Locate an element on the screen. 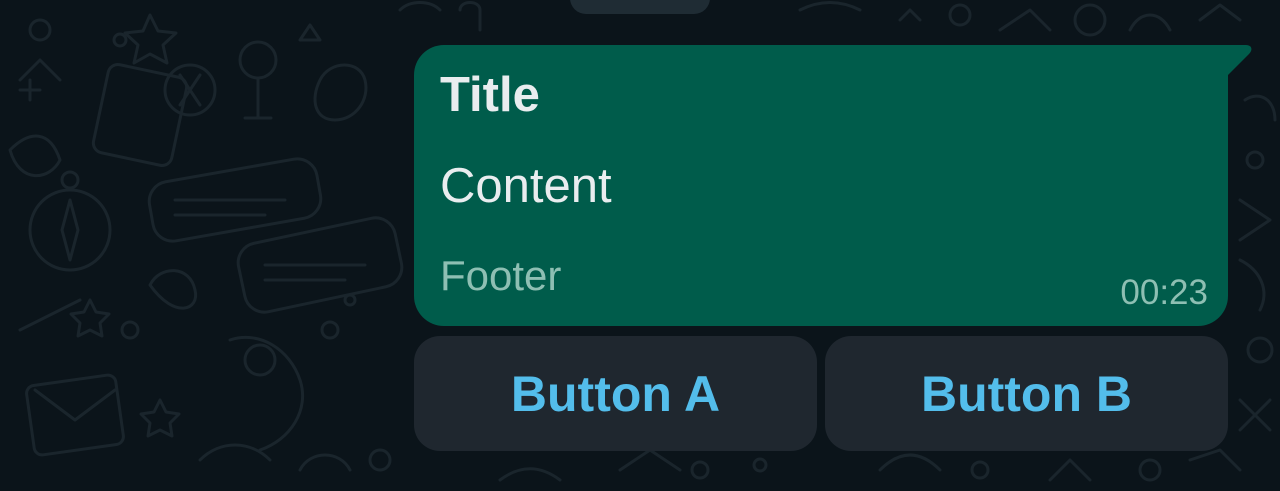 The height and width of the screenshot is (491, 1280). button-b: Button B is located at coordinates (1026, 393).